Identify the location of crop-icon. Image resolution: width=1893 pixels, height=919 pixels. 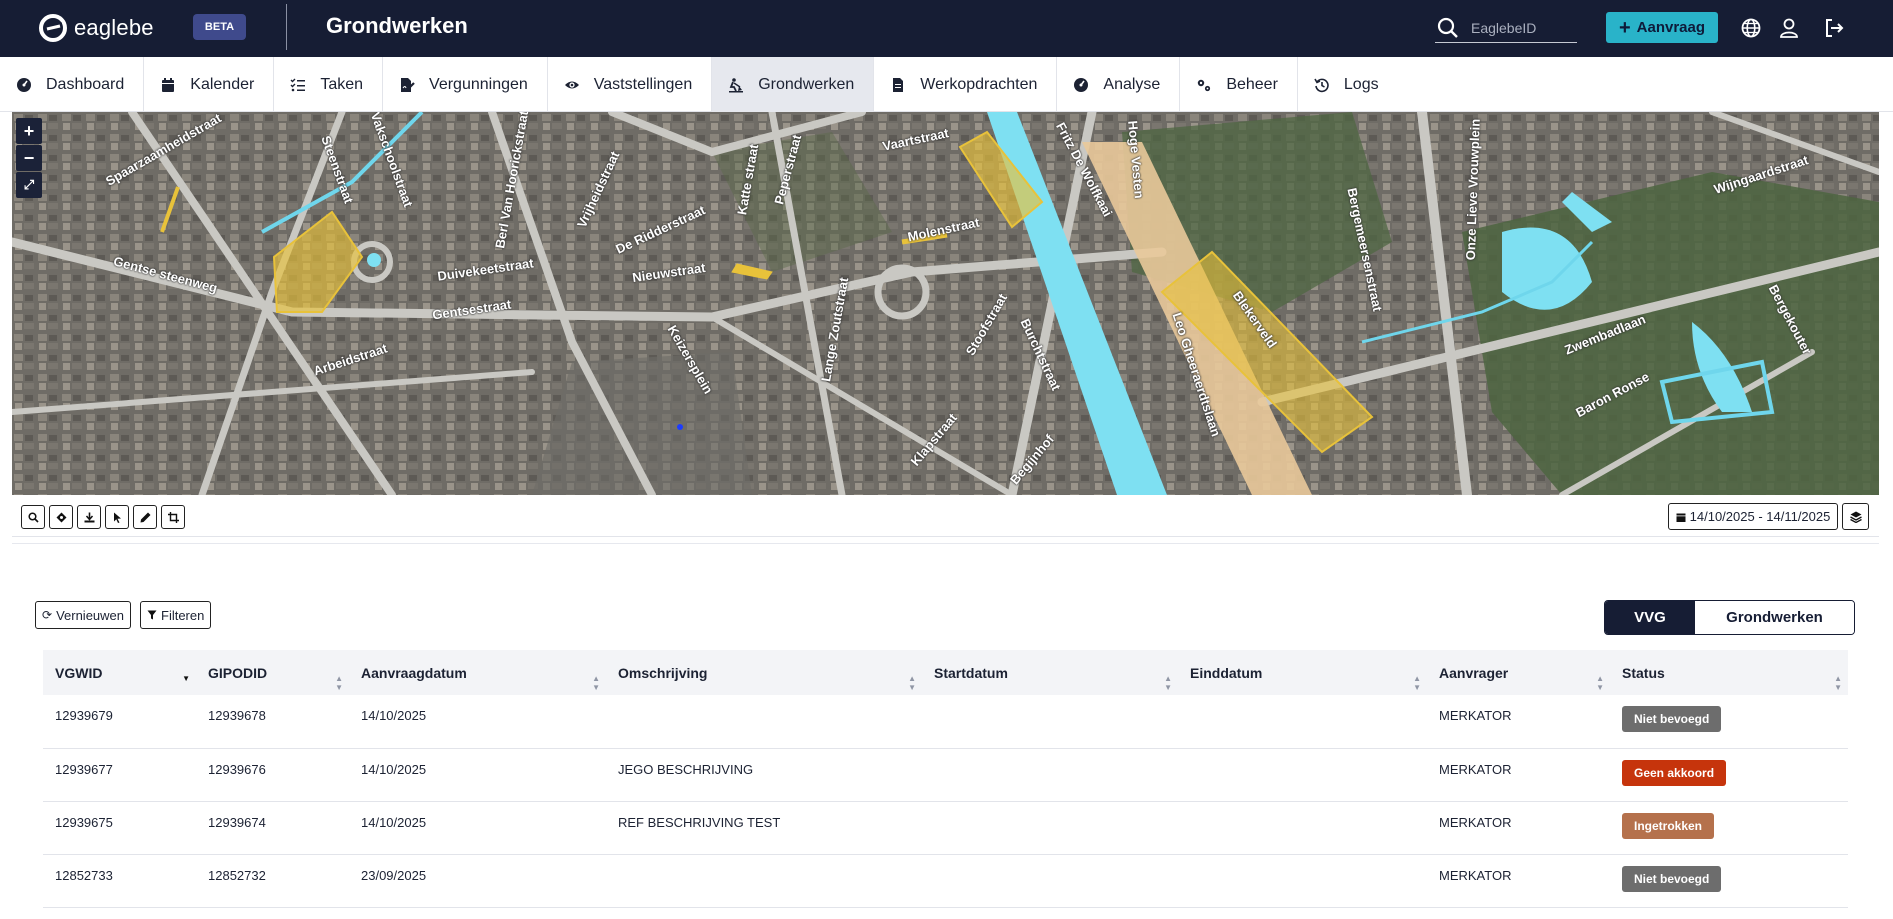
(173, 517).